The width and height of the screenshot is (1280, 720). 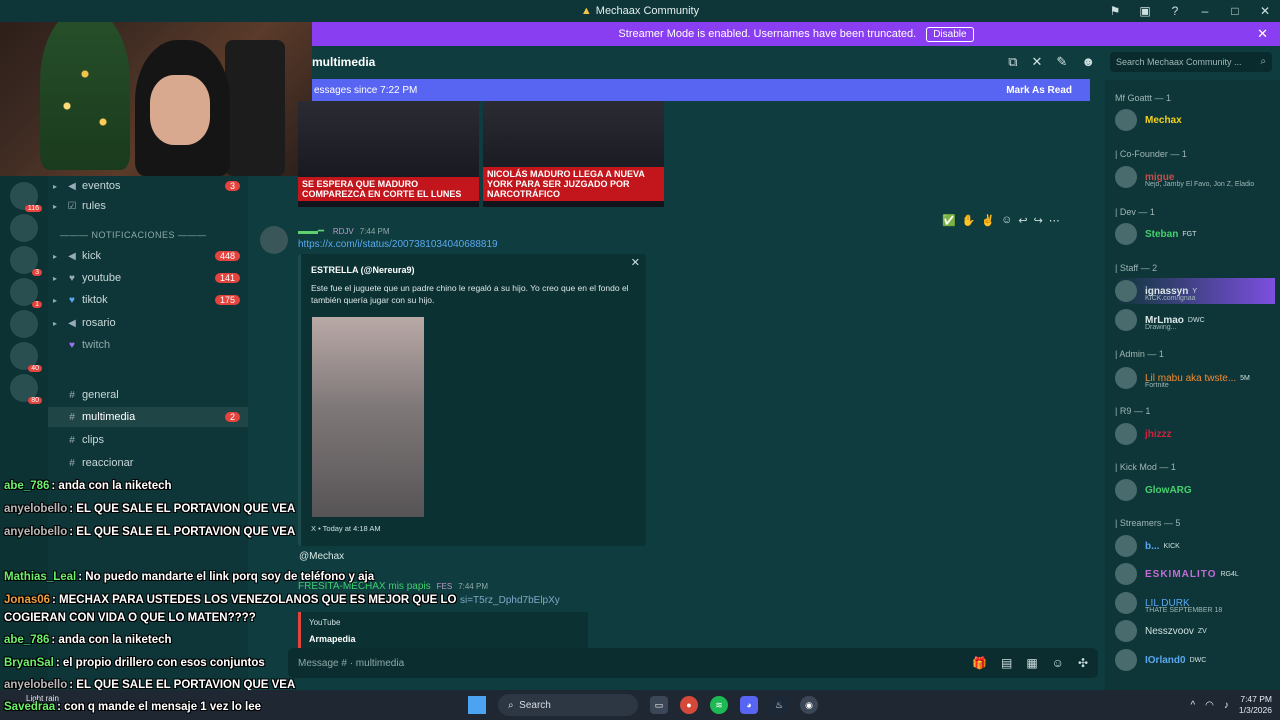 What do you see at coordinates (1037, 62) in the screenshot?
I see `mute-icon: ✕` at bounding box center [1037, 62].